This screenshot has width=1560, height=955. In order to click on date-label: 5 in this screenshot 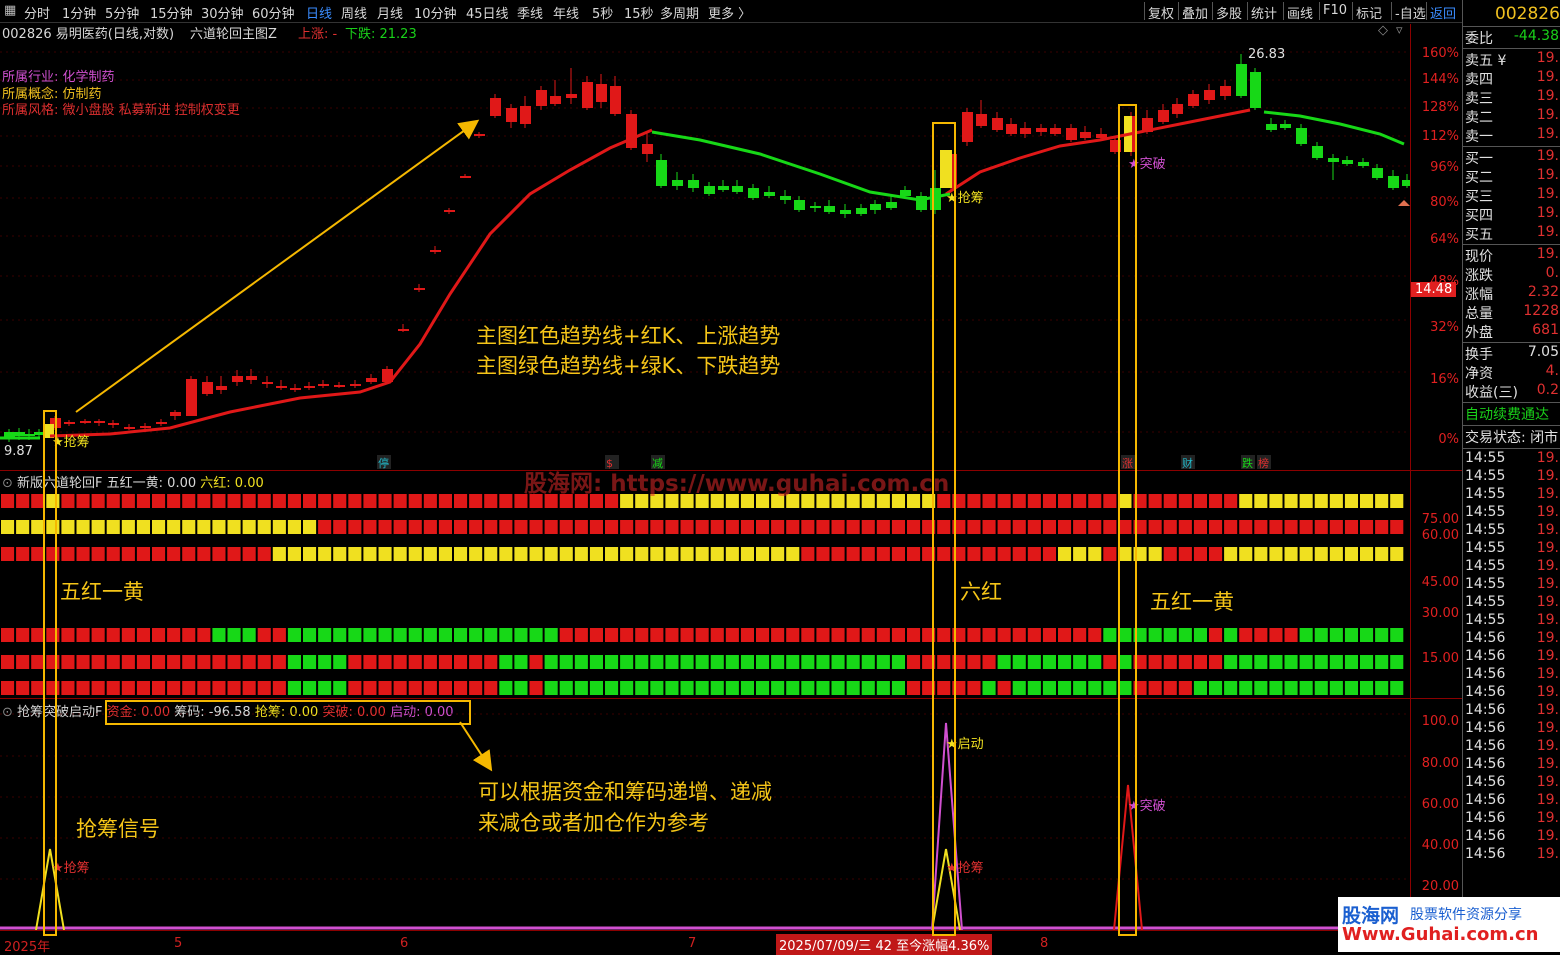, I will do `click(178, 943)`.